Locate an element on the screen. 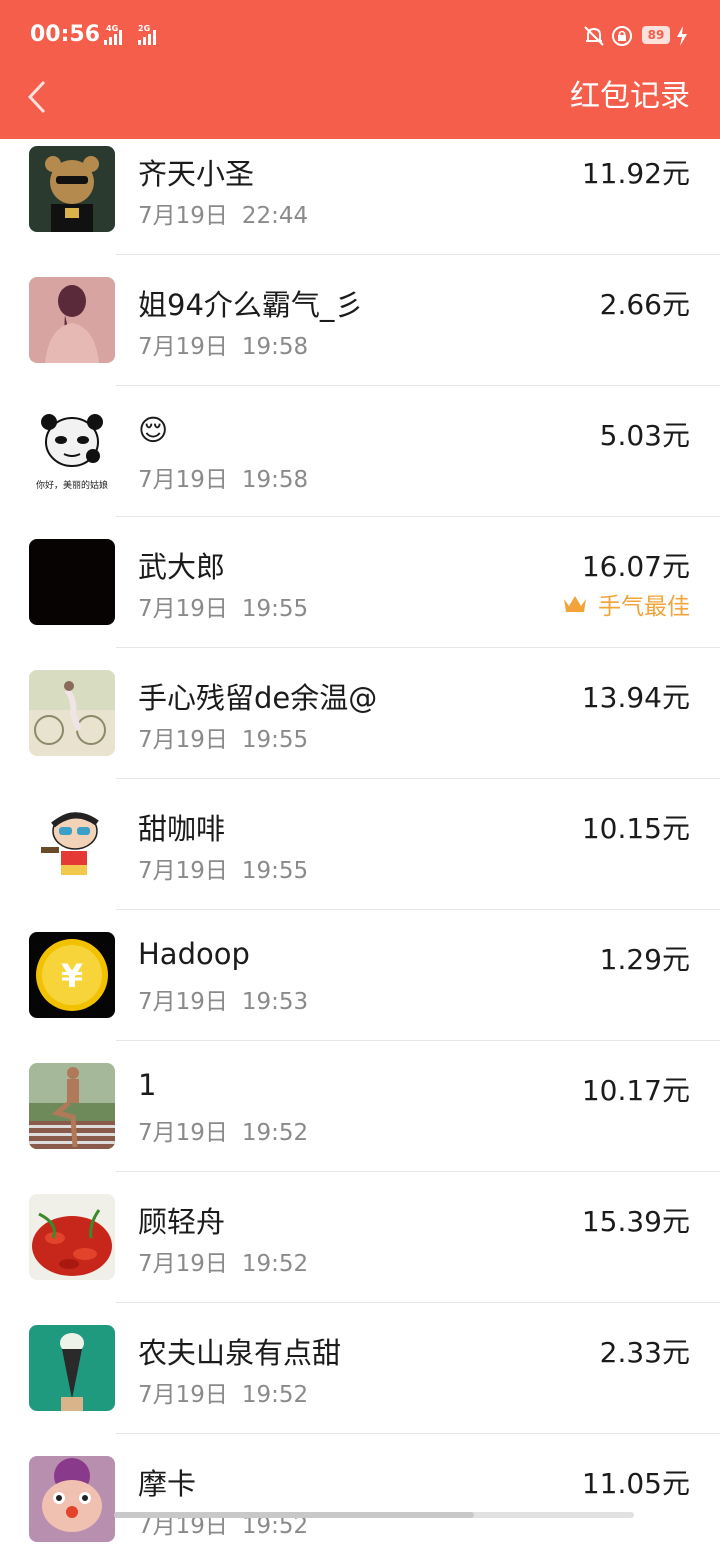  signal-icon-2: 2G is located at coordinates (146, 38).